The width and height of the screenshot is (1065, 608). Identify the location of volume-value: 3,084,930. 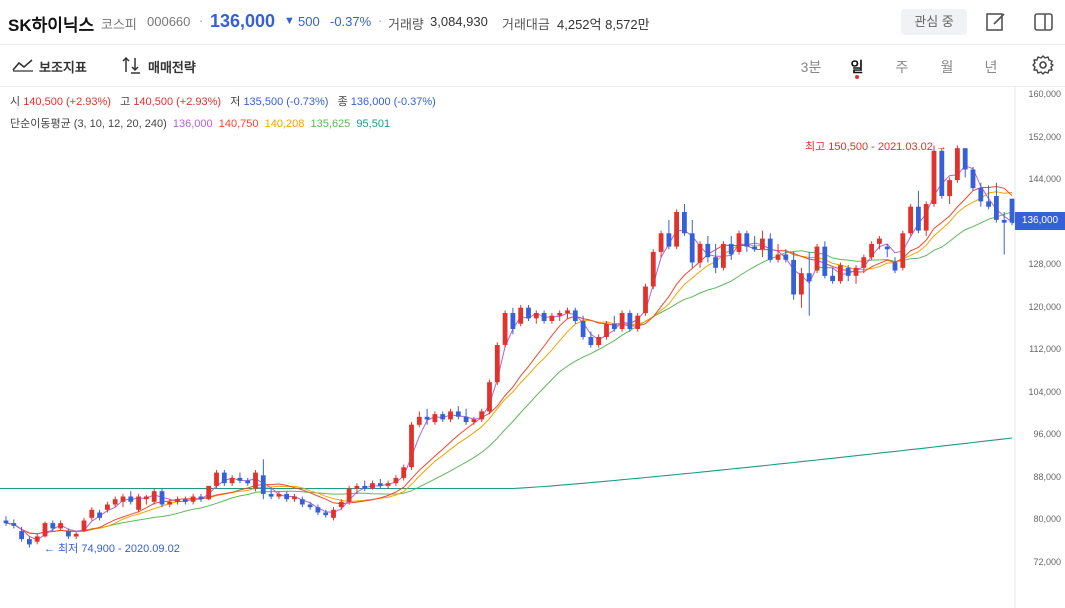
(459, 21).